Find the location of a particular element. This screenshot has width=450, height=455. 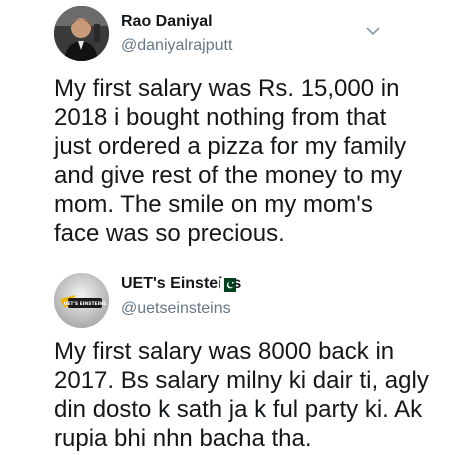

pakistan-flag-icon is located at coordinates (228, 285).